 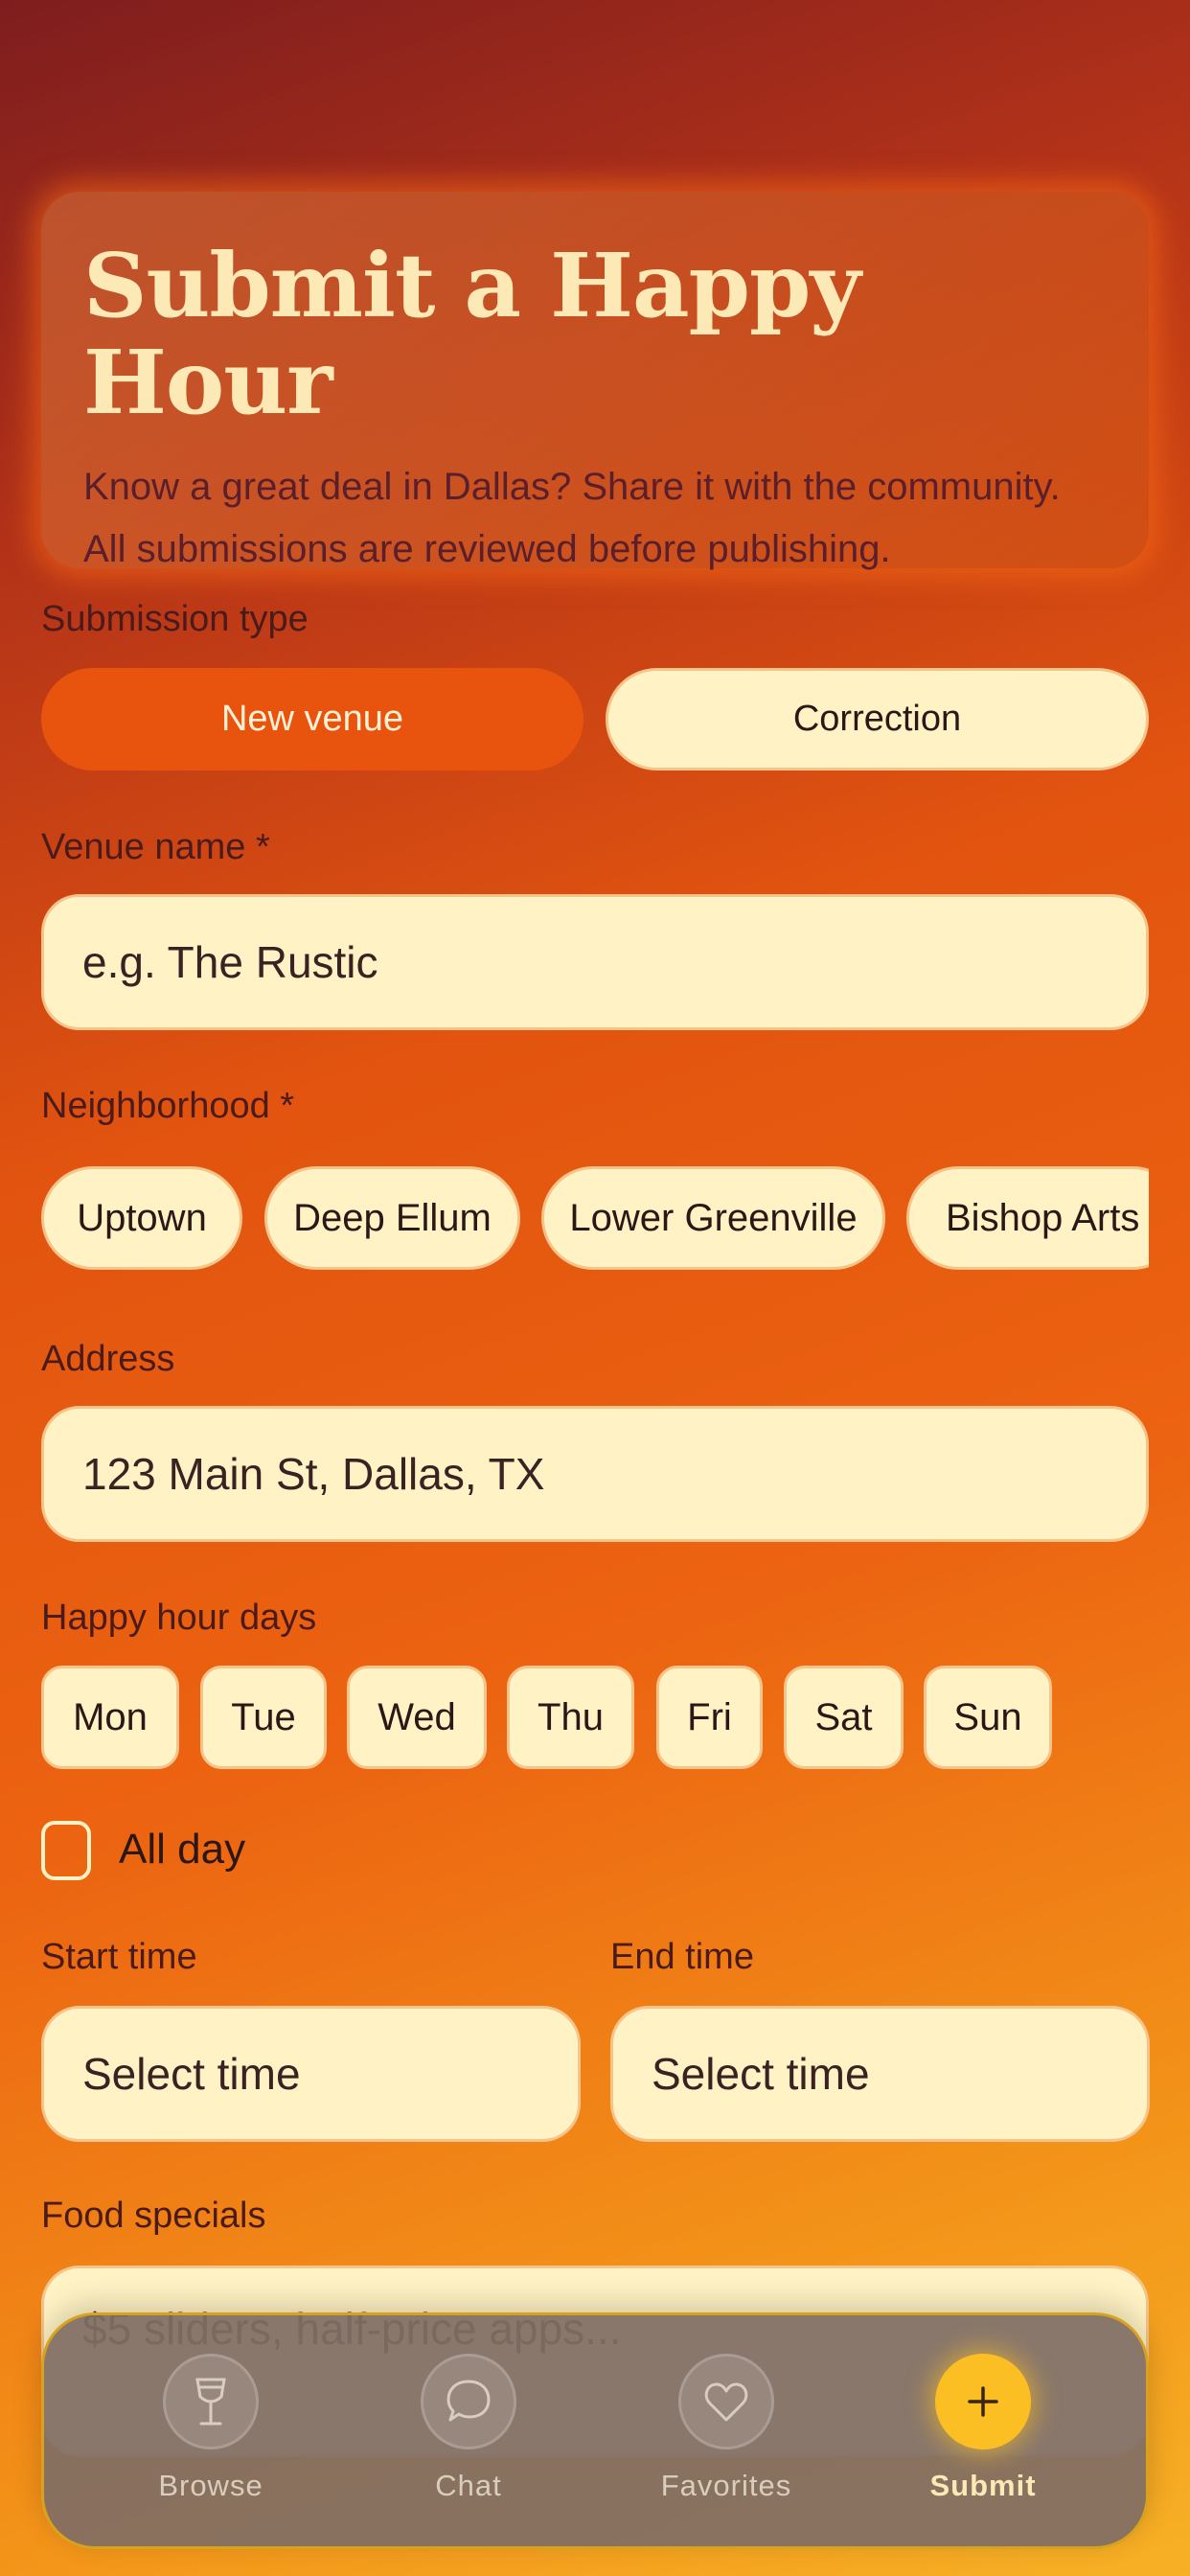 What do you see at coordinates (264, 1717) in the screenshot?
I see `day-tue: Tue` at bounding box center [264, 1717].